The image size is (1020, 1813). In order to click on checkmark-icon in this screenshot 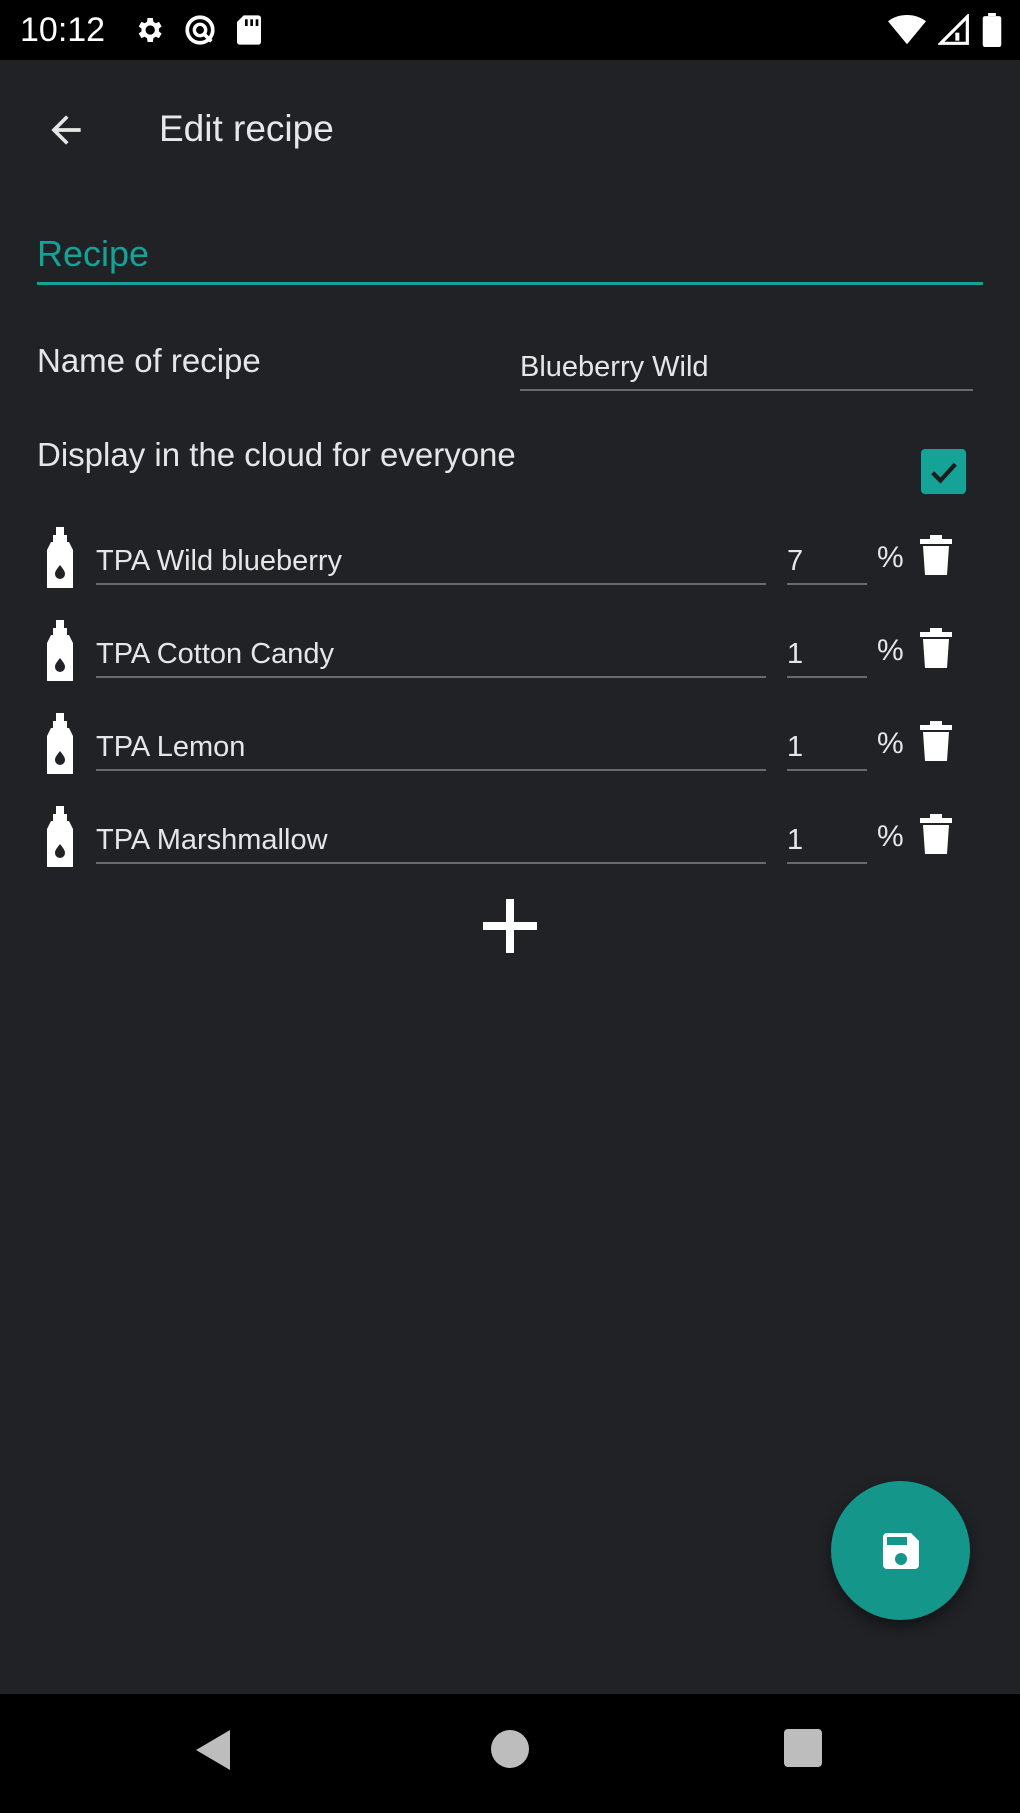, I will do `click(943, 473)`.